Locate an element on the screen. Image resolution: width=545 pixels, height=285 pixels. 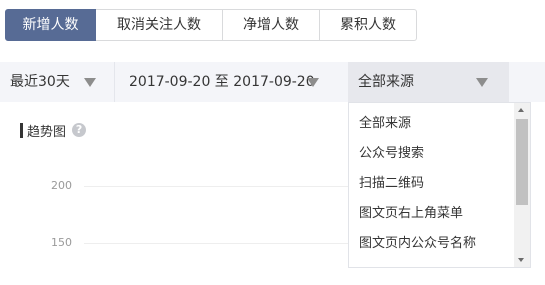
source-select-label: 全部来源 is located at coordinates (386, 82).